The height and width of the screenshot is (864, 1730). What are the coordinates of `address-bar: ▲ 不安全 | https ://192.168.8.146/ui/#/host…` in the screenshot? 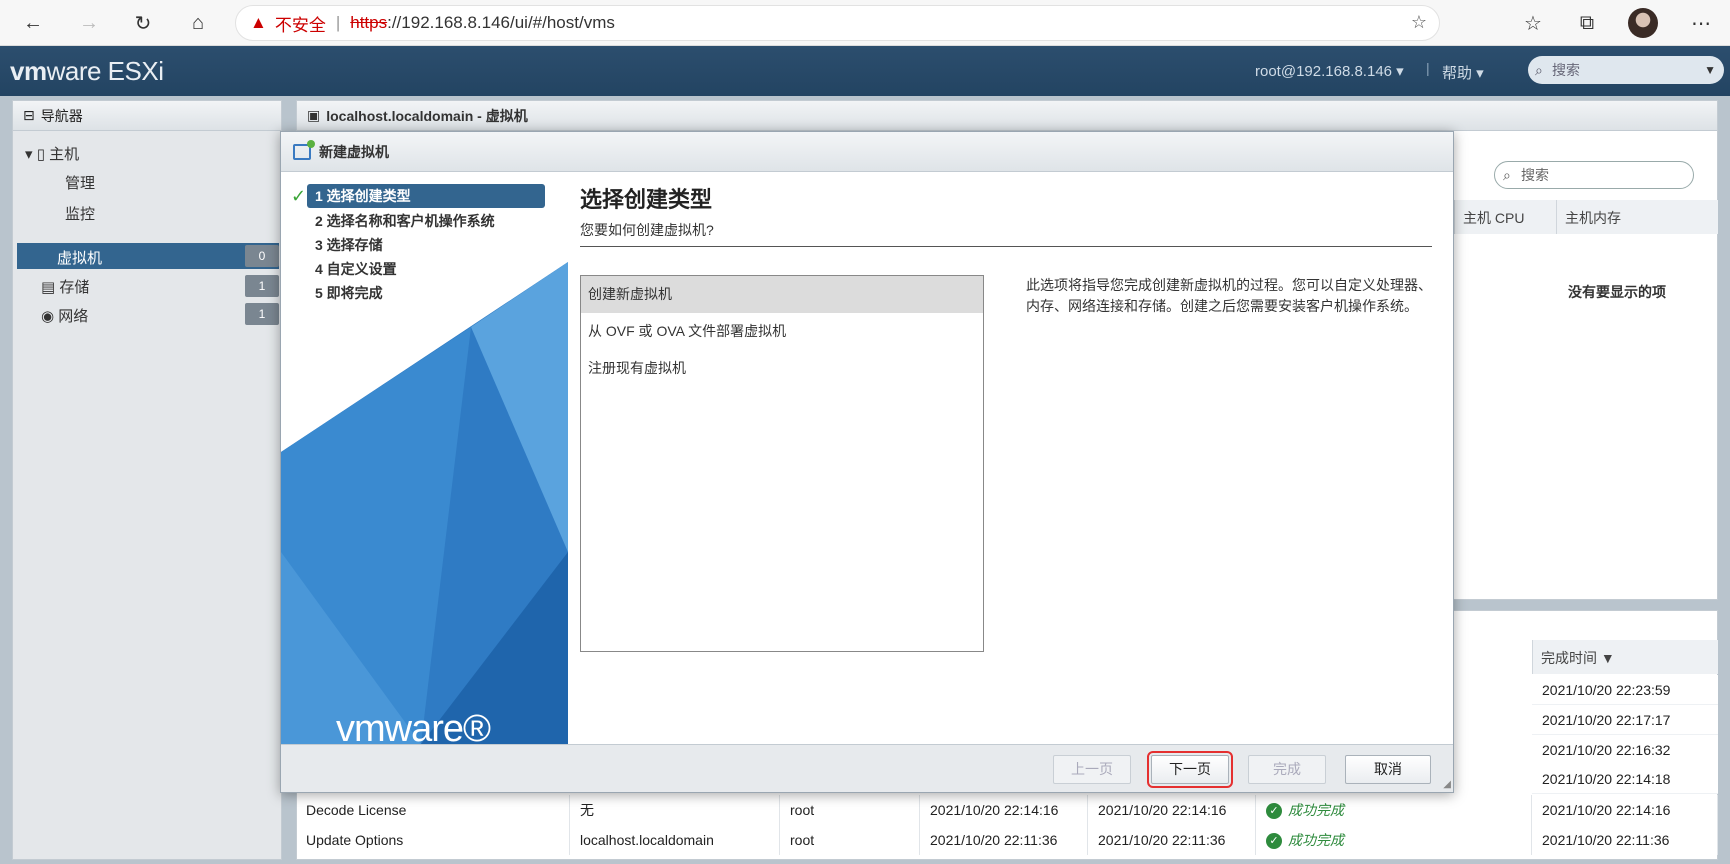 It's located at (837, 23).